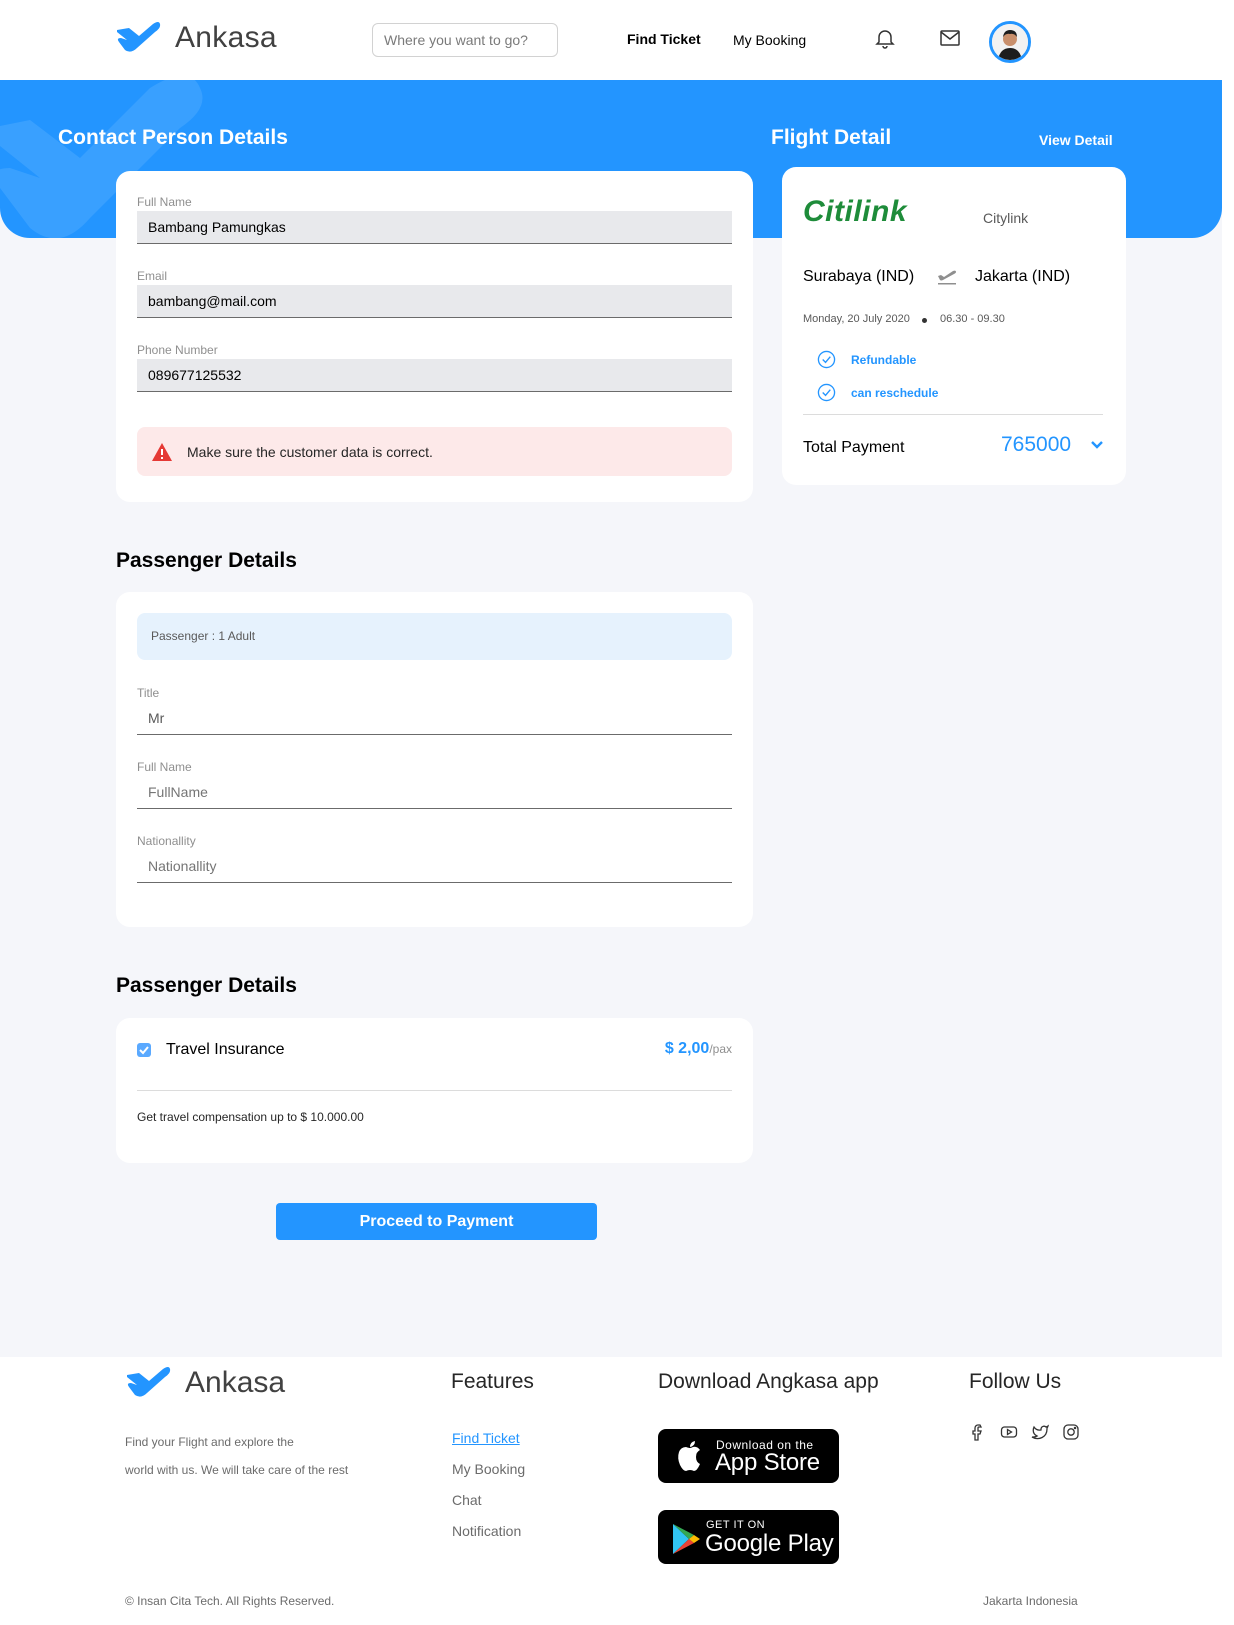 The width and height of the screenshot is (1234, 1625). I want to click on nationality-label: Nationallity, so click(166, 841).